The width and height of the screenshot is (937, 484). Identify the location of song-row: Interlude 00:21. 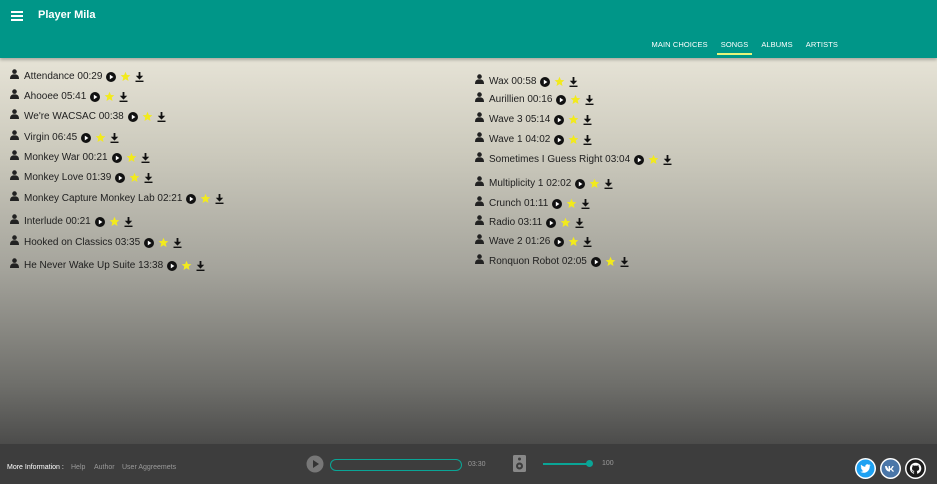
(71, 220).